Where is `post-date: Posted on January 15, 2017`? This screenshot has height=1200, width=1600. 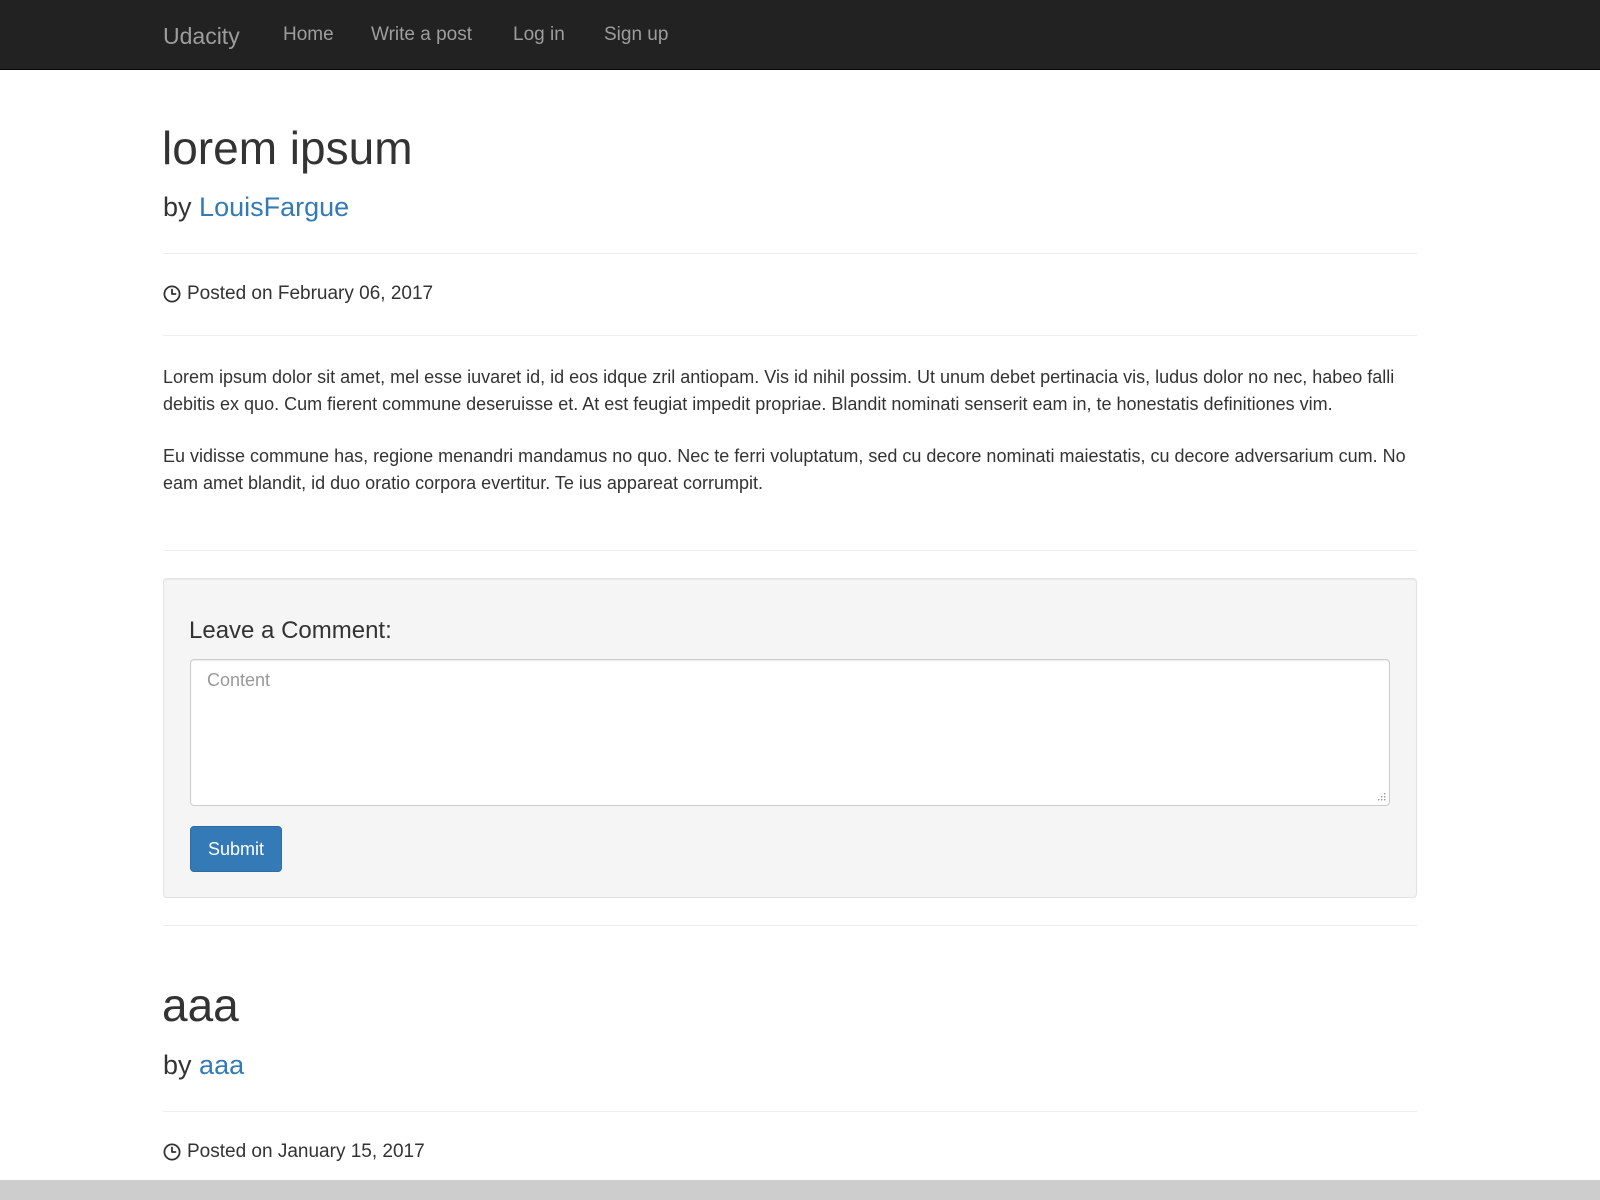
post-date: Posted on January 15, 2017 is located at coordinates (294, 1152).